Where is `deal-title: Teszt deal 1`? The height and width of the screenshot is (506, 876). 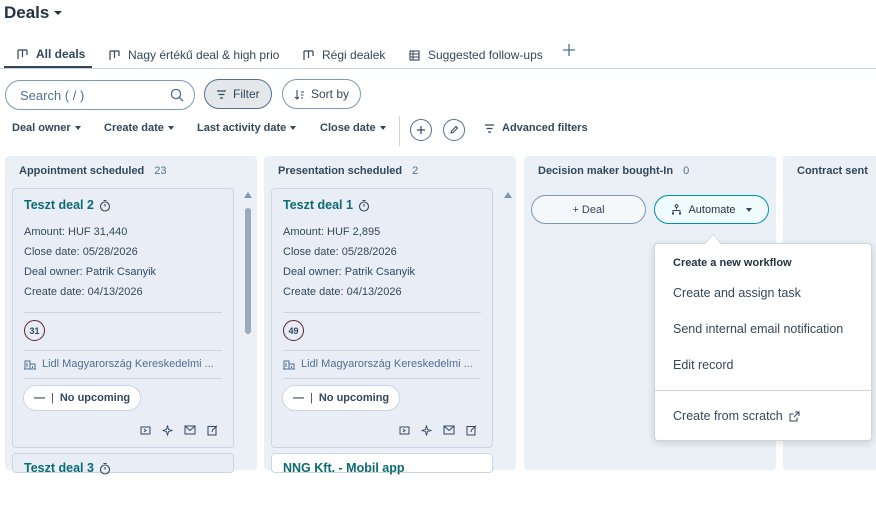 deal-title: Teszt deal 1 is located at coordinates (326, 205).